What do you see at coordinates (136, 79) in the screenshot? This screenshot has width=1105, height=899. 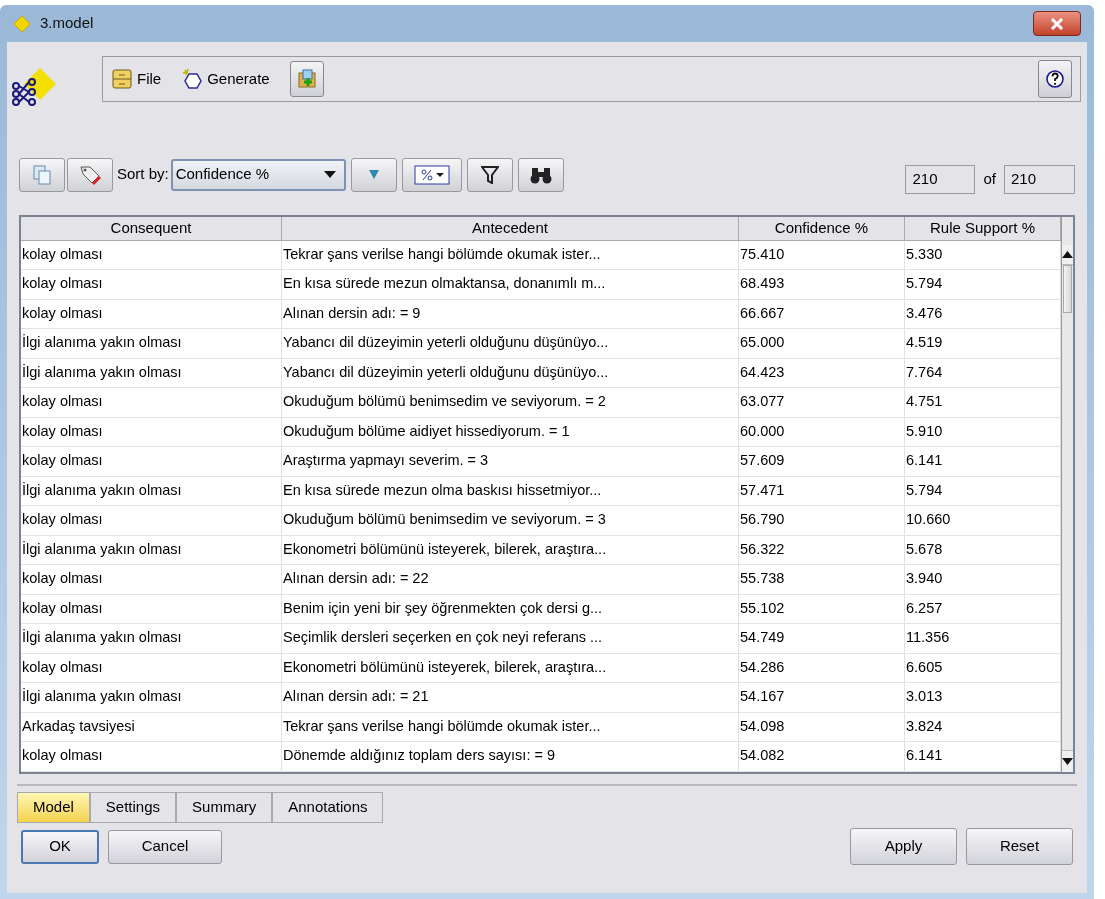 I see `menu-item: File` at bounding box center [136, 79].